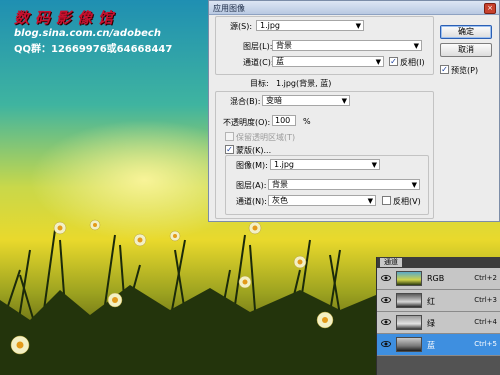 This screenshot has height=375, width=500. What do you see at coordinates (274, 100) in the screenshot?
I see `blending-select-value: 变暗` at bounding box center [274, 100].